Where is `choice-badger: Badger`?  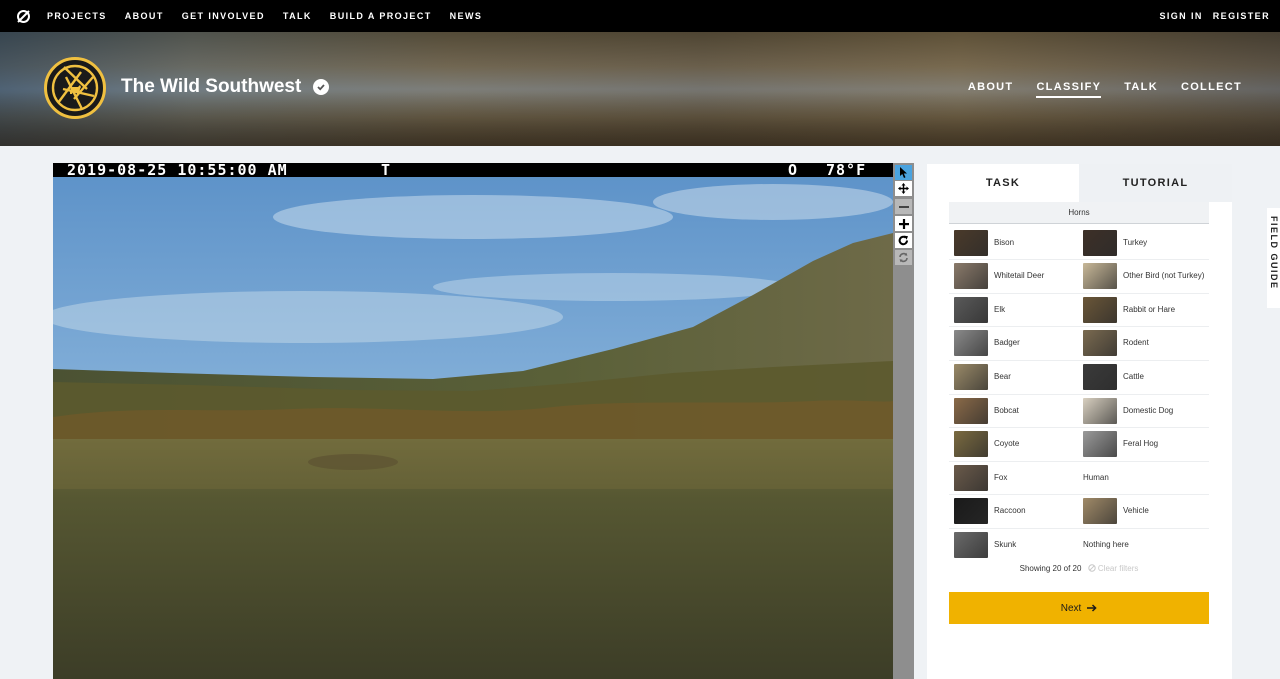 choice-badger: Badger is located at coordinates (1013, 343).